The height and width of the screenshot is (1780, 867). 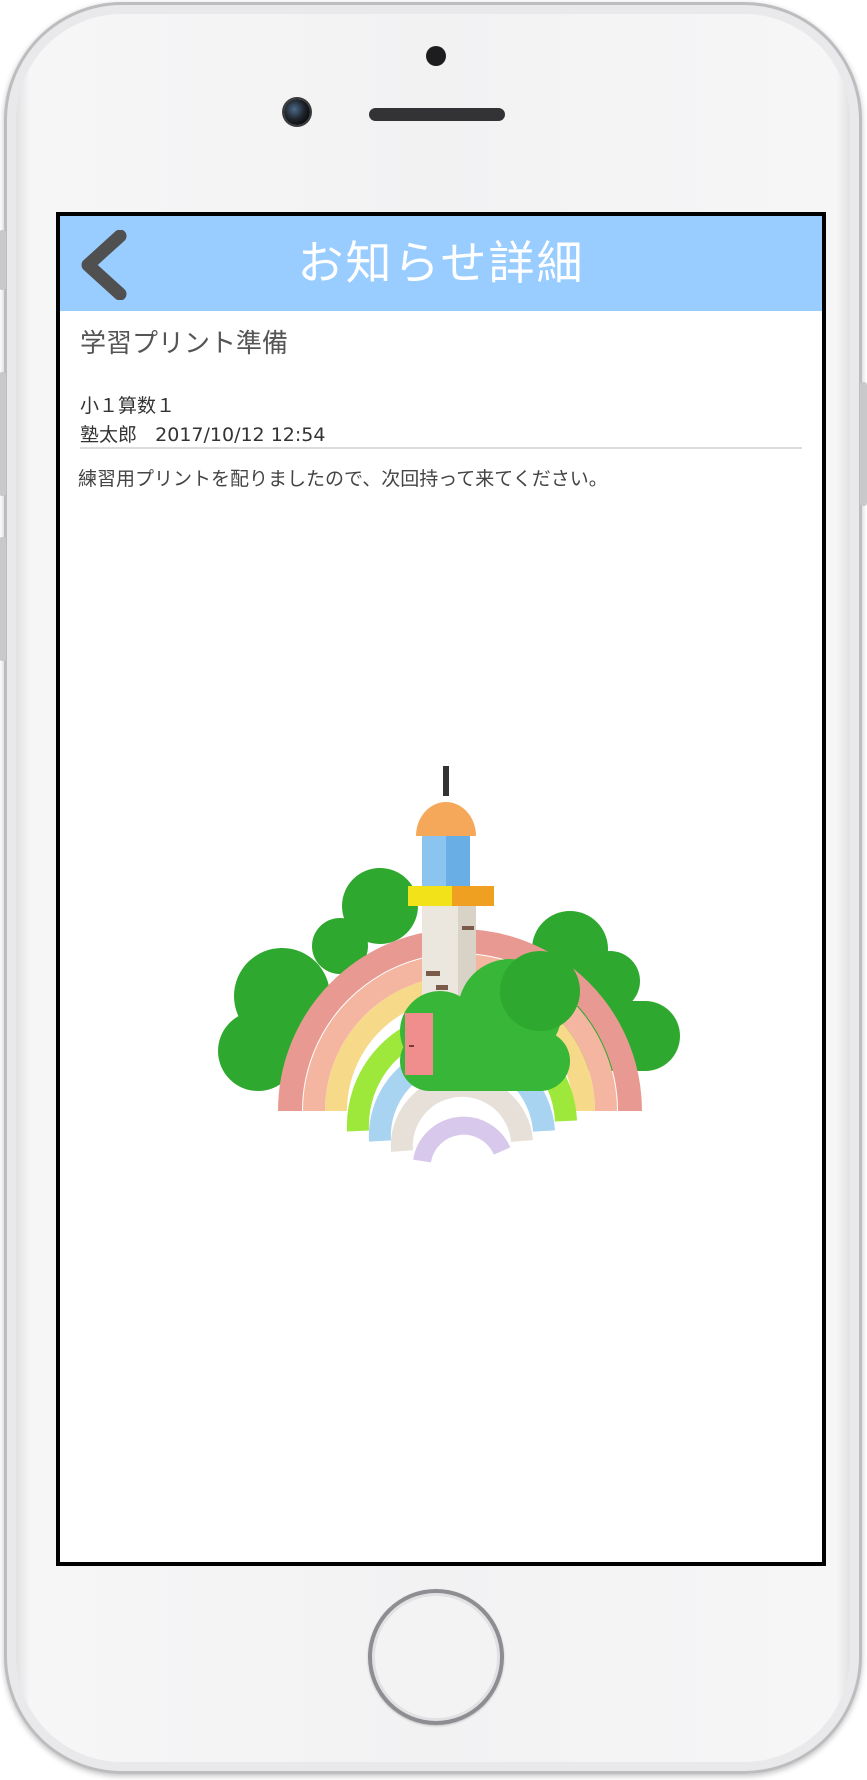 What do you see at coordinates (343, 479) in the screenshot?
I see `notice-body: 練習用プリントを配りましたので、次回持って来てください。` at bounding box center [343, 479].